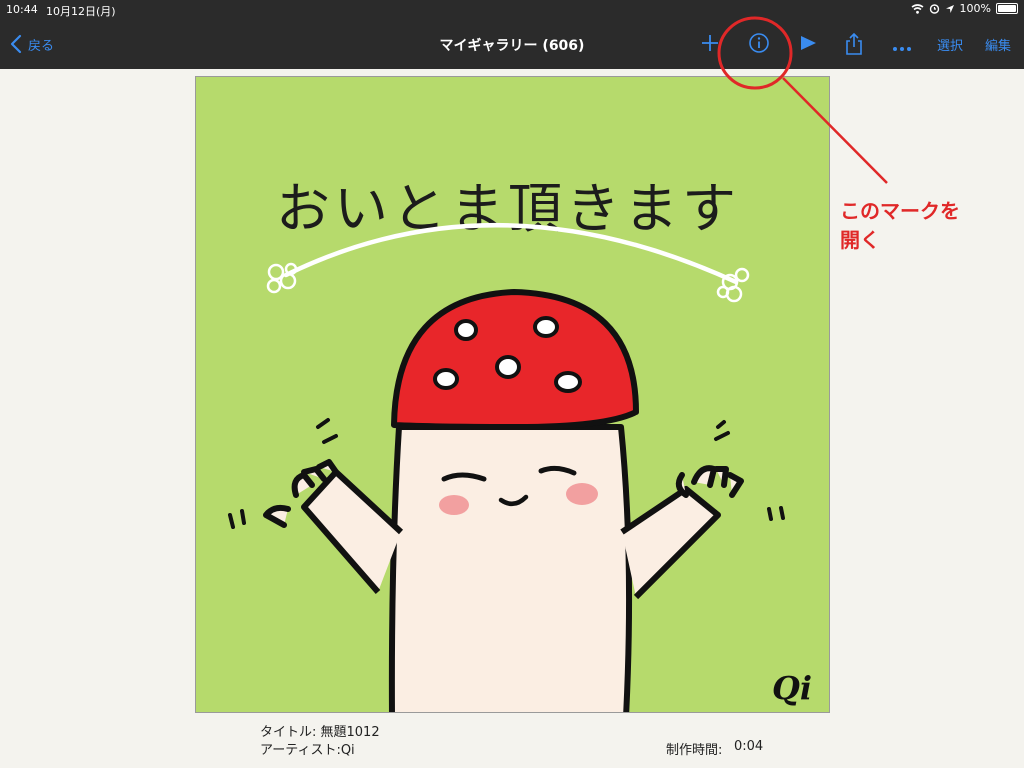 The height and width of the screenshot is (768, 1024). I want to click on add-button, so click(710, 45).